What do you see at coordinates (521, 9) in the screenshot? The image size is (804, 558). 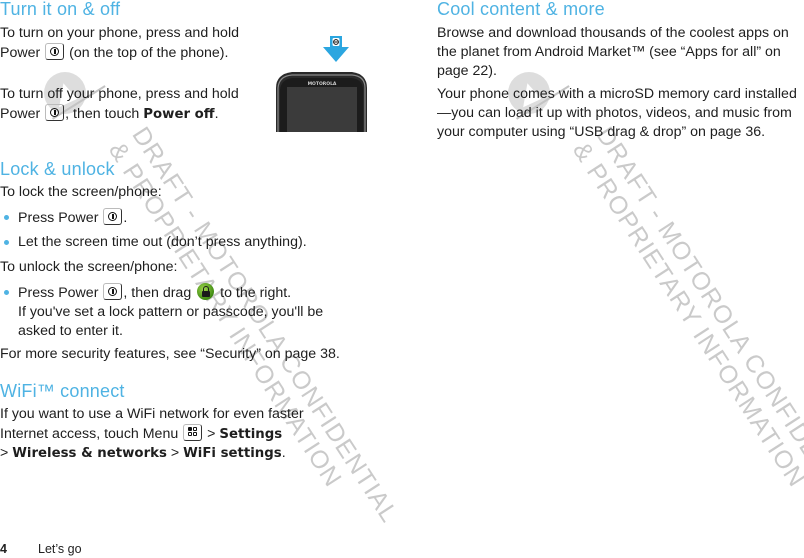 I see `heading-cool-content: Cool content & more` at bounding box center [521, 9].